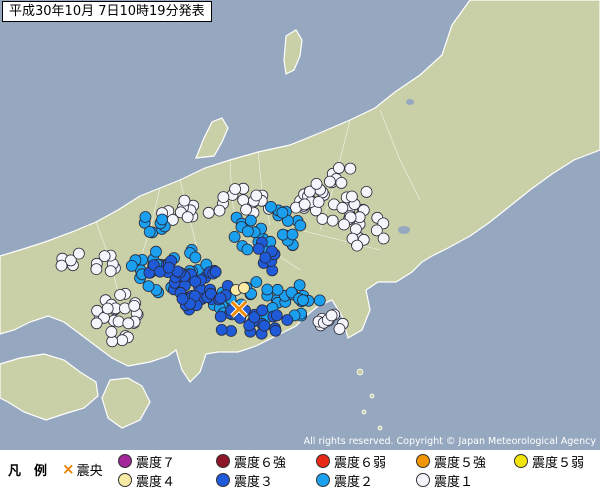 The width and height of the screenshot is (600, 490). What do you see at coordinates (89, 471) in the screenshot?
I see `legend-epicenter-label: 震央` at bounding box center [89, 471].